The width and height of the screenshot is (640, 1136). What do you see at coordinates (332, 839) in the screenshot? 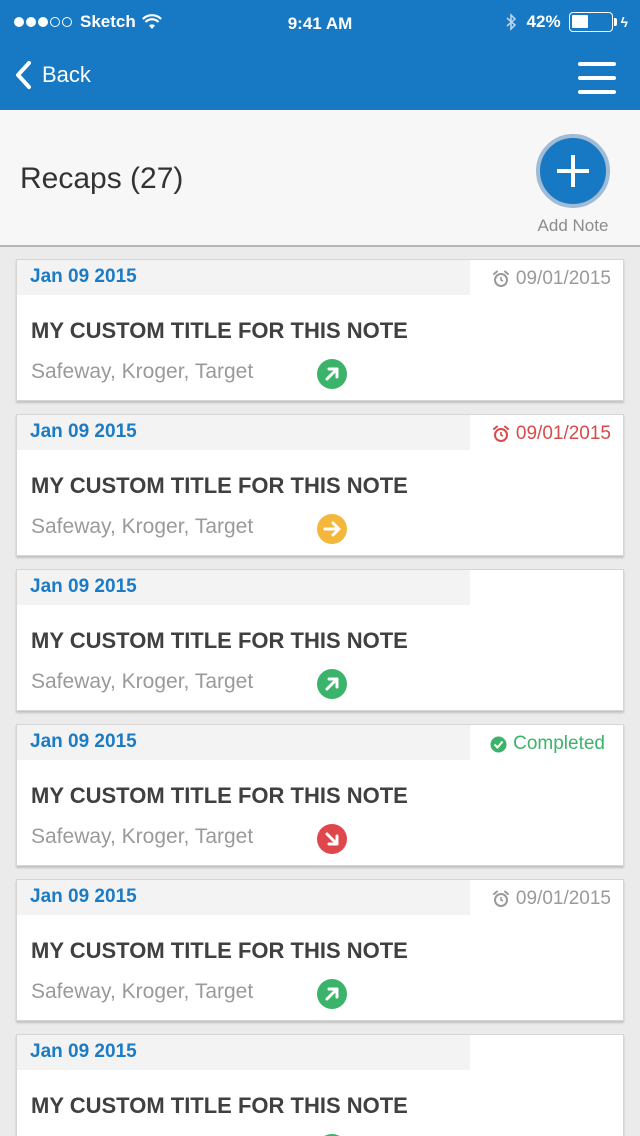
I see `trend-down-icon` at bounding box center [332, 839].